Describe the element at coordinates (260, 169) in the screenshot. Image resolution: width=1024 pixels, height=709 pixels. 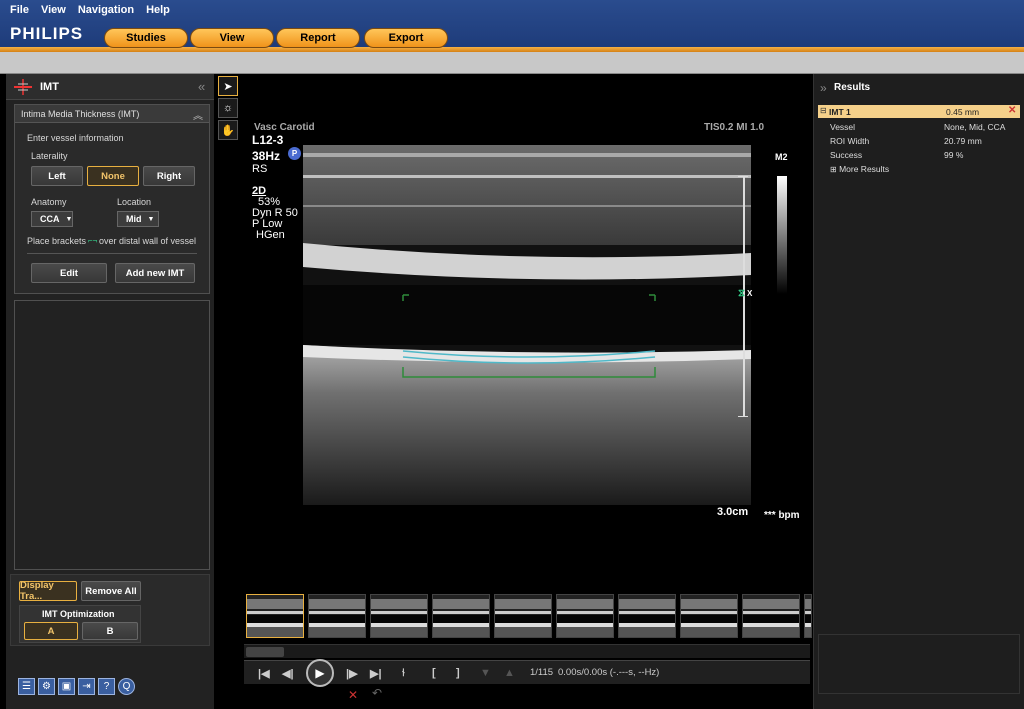
I see `rs-label: RS` at that location.